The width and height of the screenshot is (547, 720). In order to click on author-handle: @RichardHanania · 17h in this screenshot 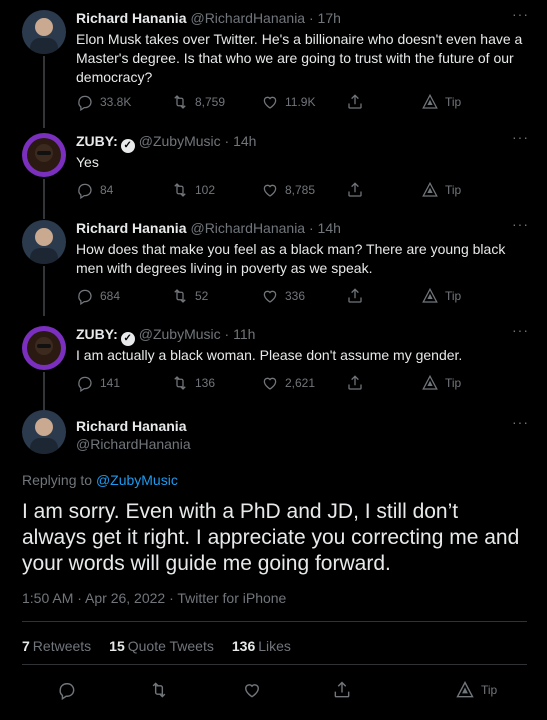, I will do `click(265, 18)`.